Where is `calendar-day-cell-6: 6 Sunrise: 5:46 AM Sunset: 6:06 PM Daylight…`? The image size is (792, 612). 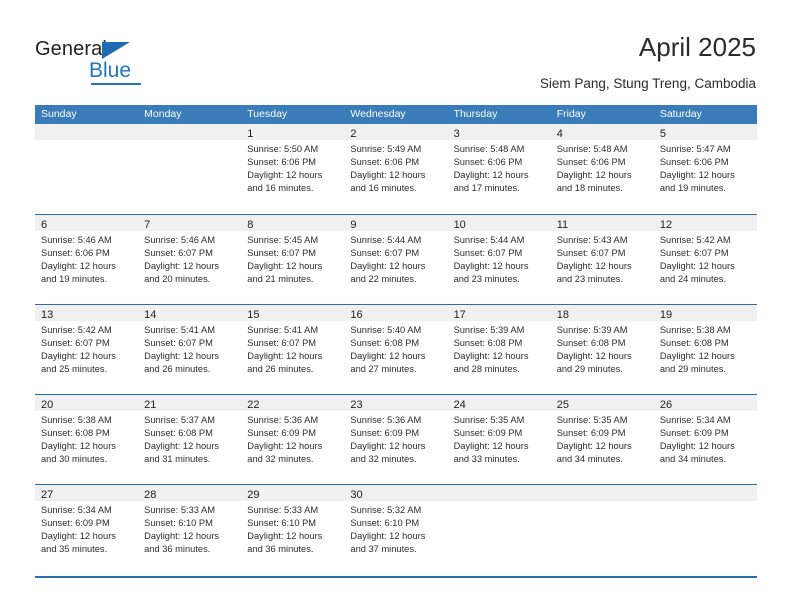
calendar-day-cell-6: 6 Sunrise: 5:46 AM Sunset: 6:06 PM Daylight… is located at coordinates (87, 259).